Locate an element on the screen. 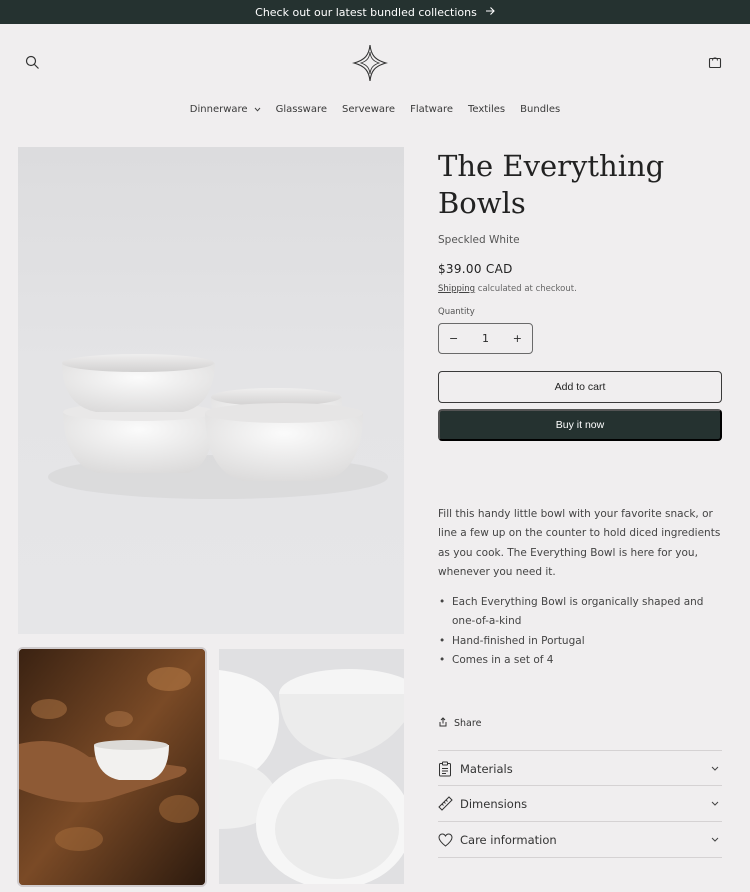 The width and height of the screenshot is (750, 892). shipping-suffix: calculated at checkout. is located at coordinates (526, 289).